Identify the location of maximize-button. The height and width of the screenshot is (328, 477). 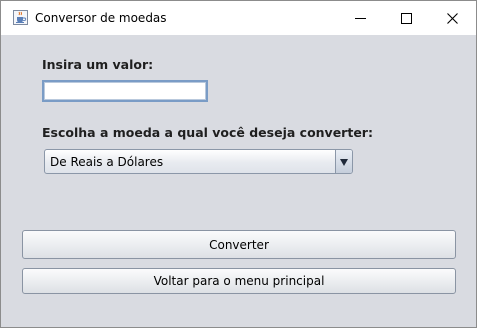
(406, 18).